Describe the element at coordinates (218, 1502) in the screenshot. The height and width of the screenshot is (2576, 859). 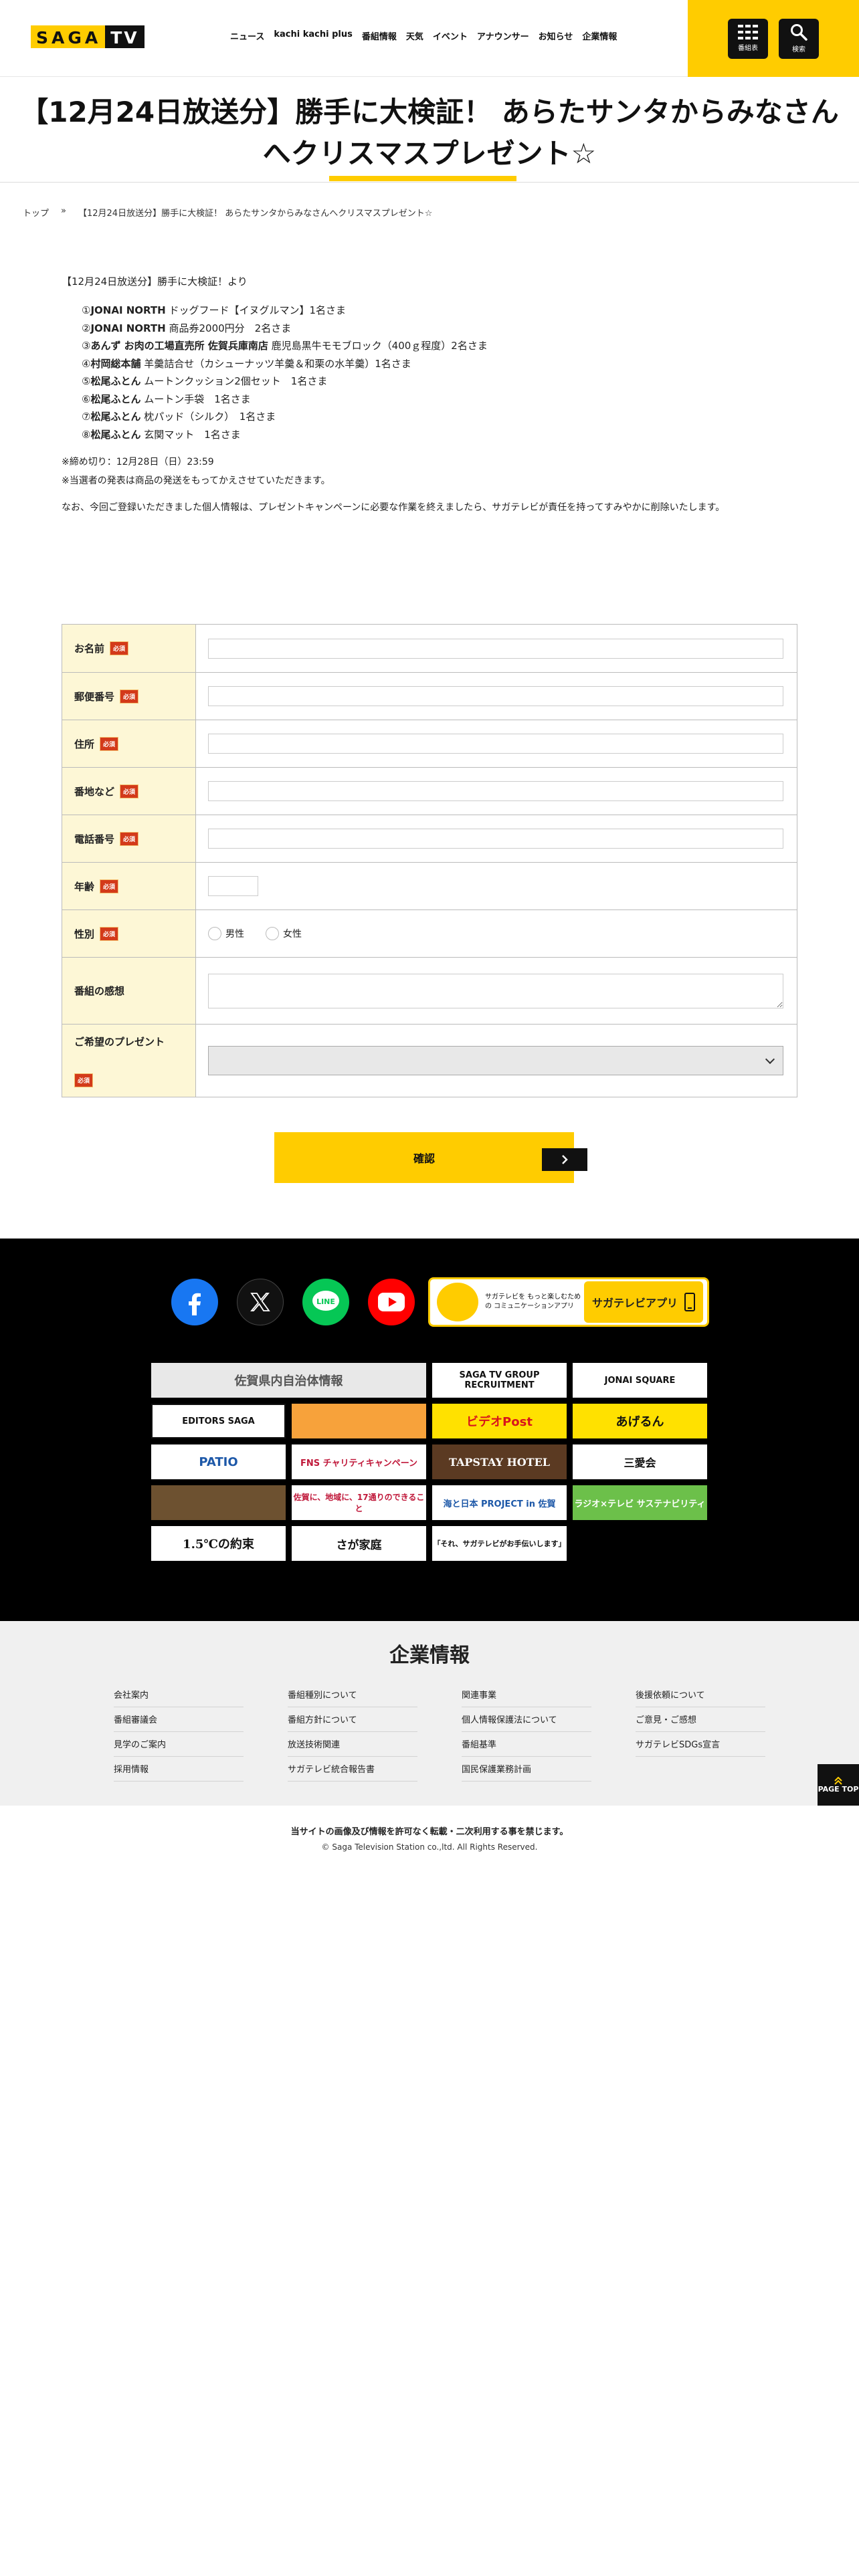
I see `banner-photo` at that location.